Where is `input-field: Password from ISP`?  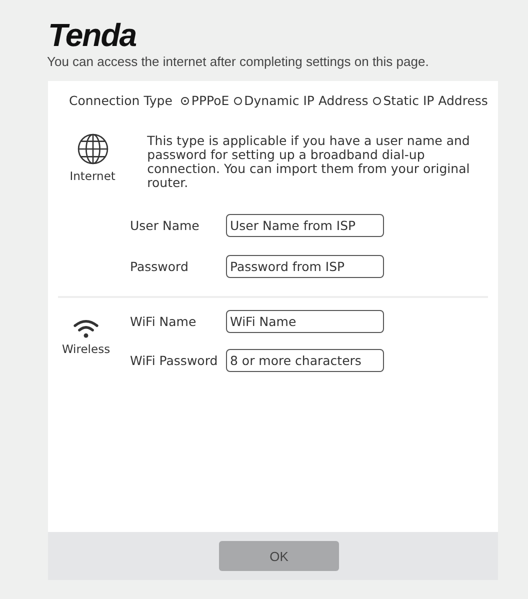 input-field: Password from ISP is located at coordinates (305, 266).